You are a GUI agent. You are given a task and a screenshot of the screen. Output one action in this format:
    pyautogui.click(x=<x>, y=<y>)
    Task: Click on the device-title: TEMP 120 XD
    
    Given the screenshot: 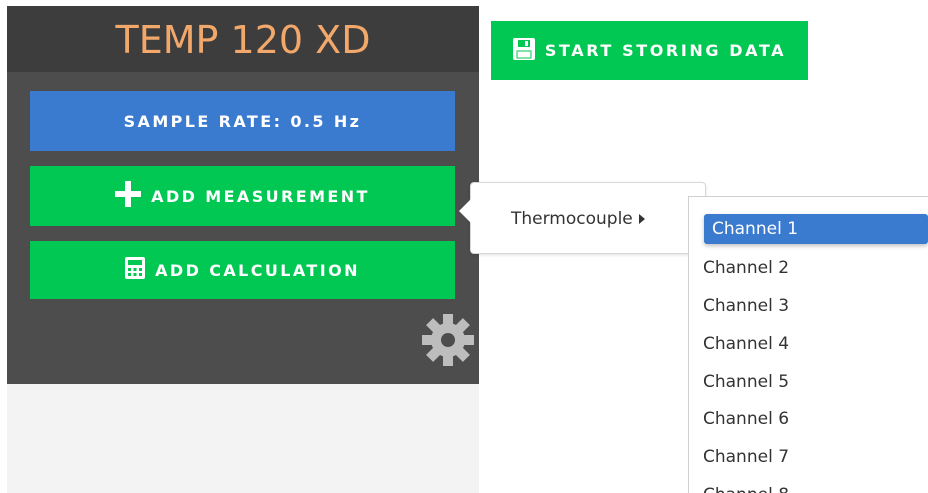 What is the action you would take?
    pyautogui.click(x=243, y=40)
    